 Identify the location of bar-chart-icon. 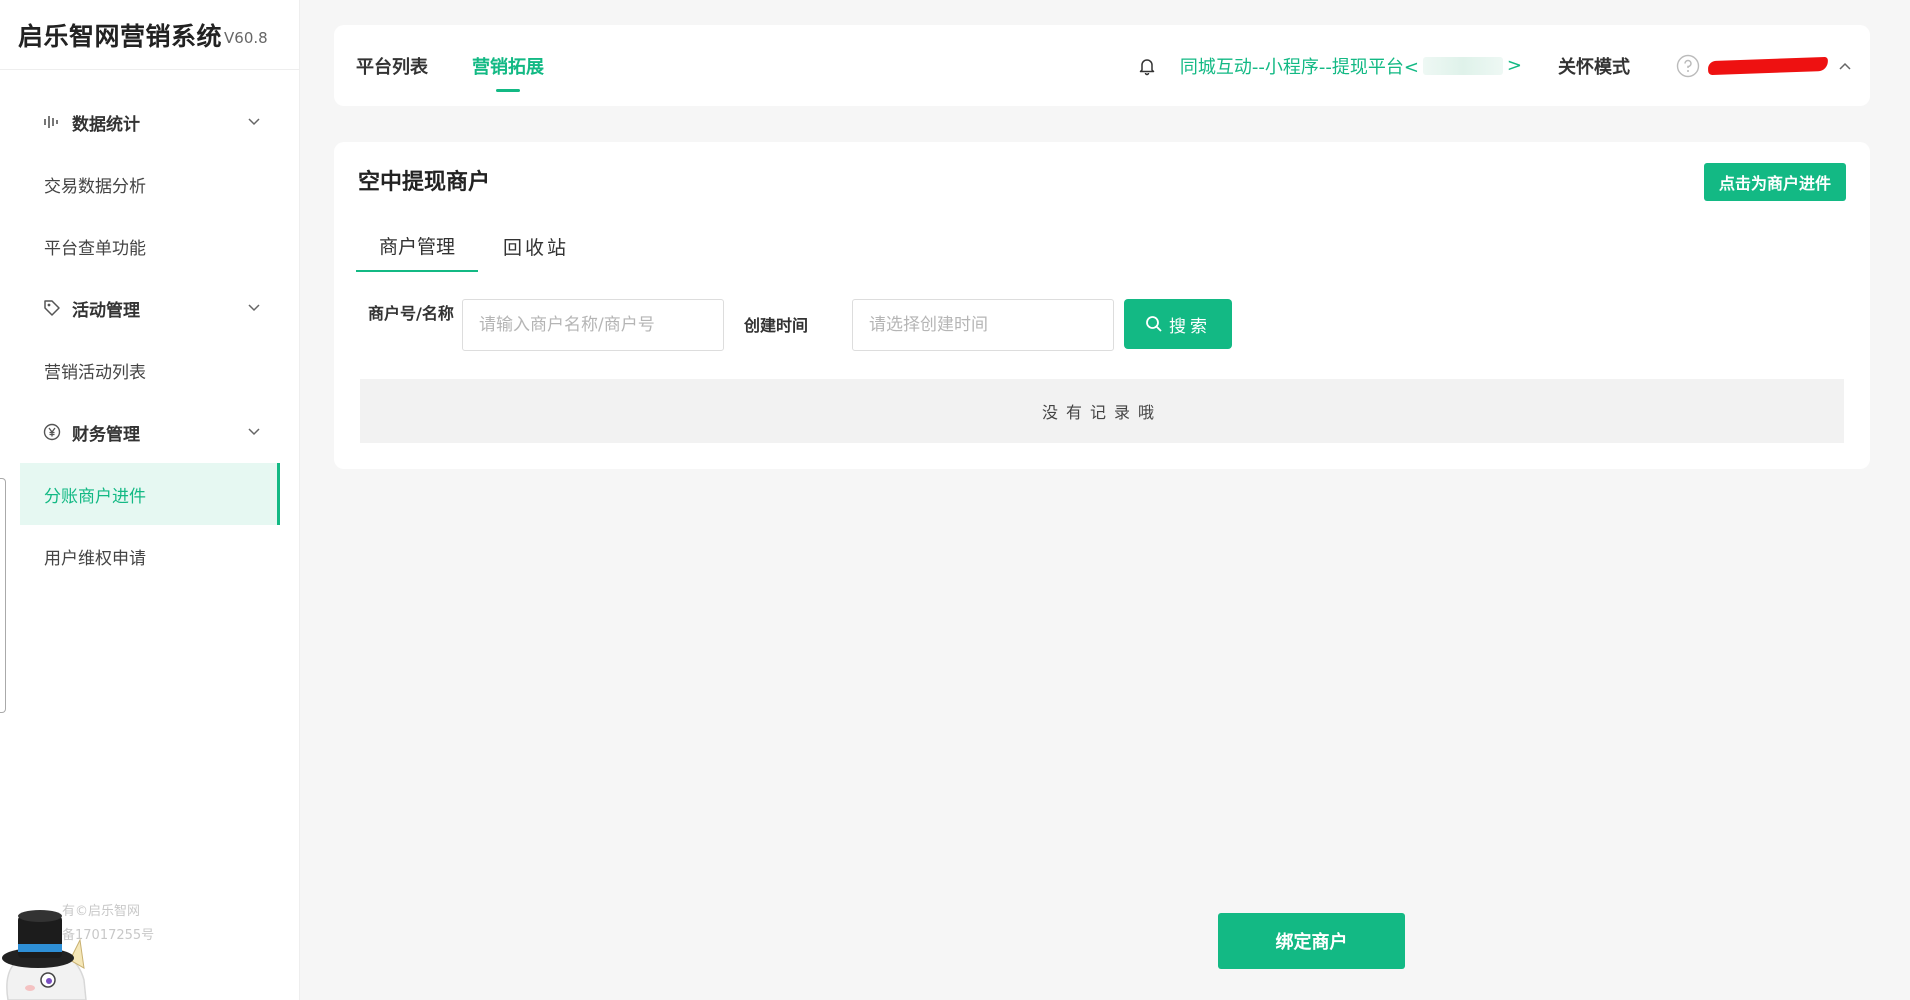
(52, 122).